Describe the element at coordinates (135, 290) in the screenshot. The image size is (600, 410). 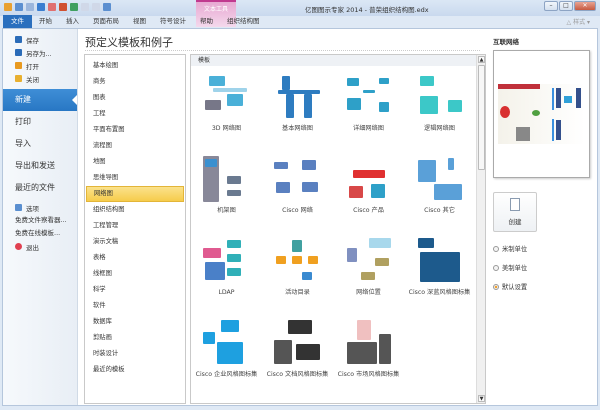
I see `category-item: 科学` at that location.